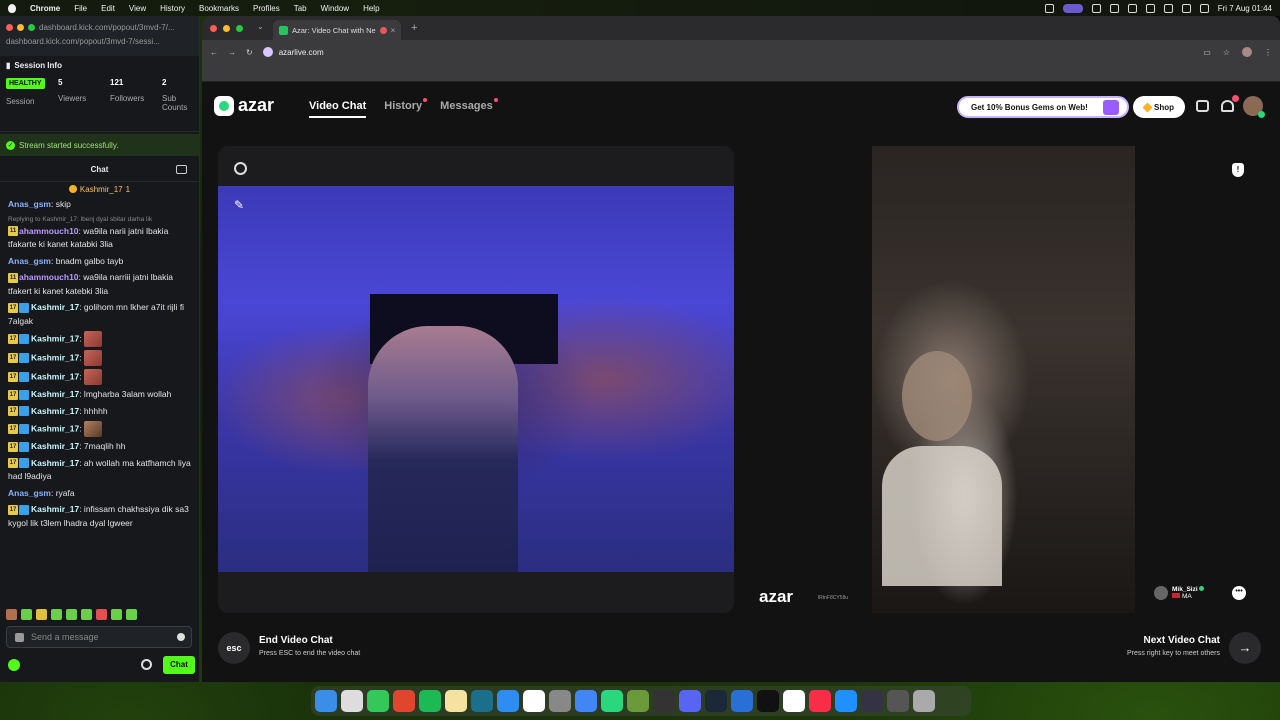  I want to click on menu-history: History, so click(172, 8).